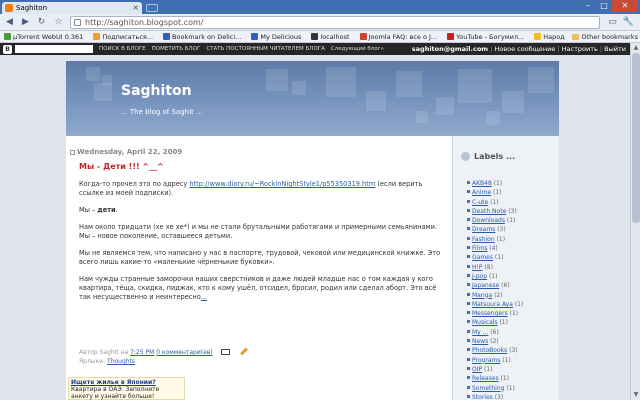 The width and height of the screenshot is (640, 400). I want to click on label-item: Something (1), so click(495, 388).